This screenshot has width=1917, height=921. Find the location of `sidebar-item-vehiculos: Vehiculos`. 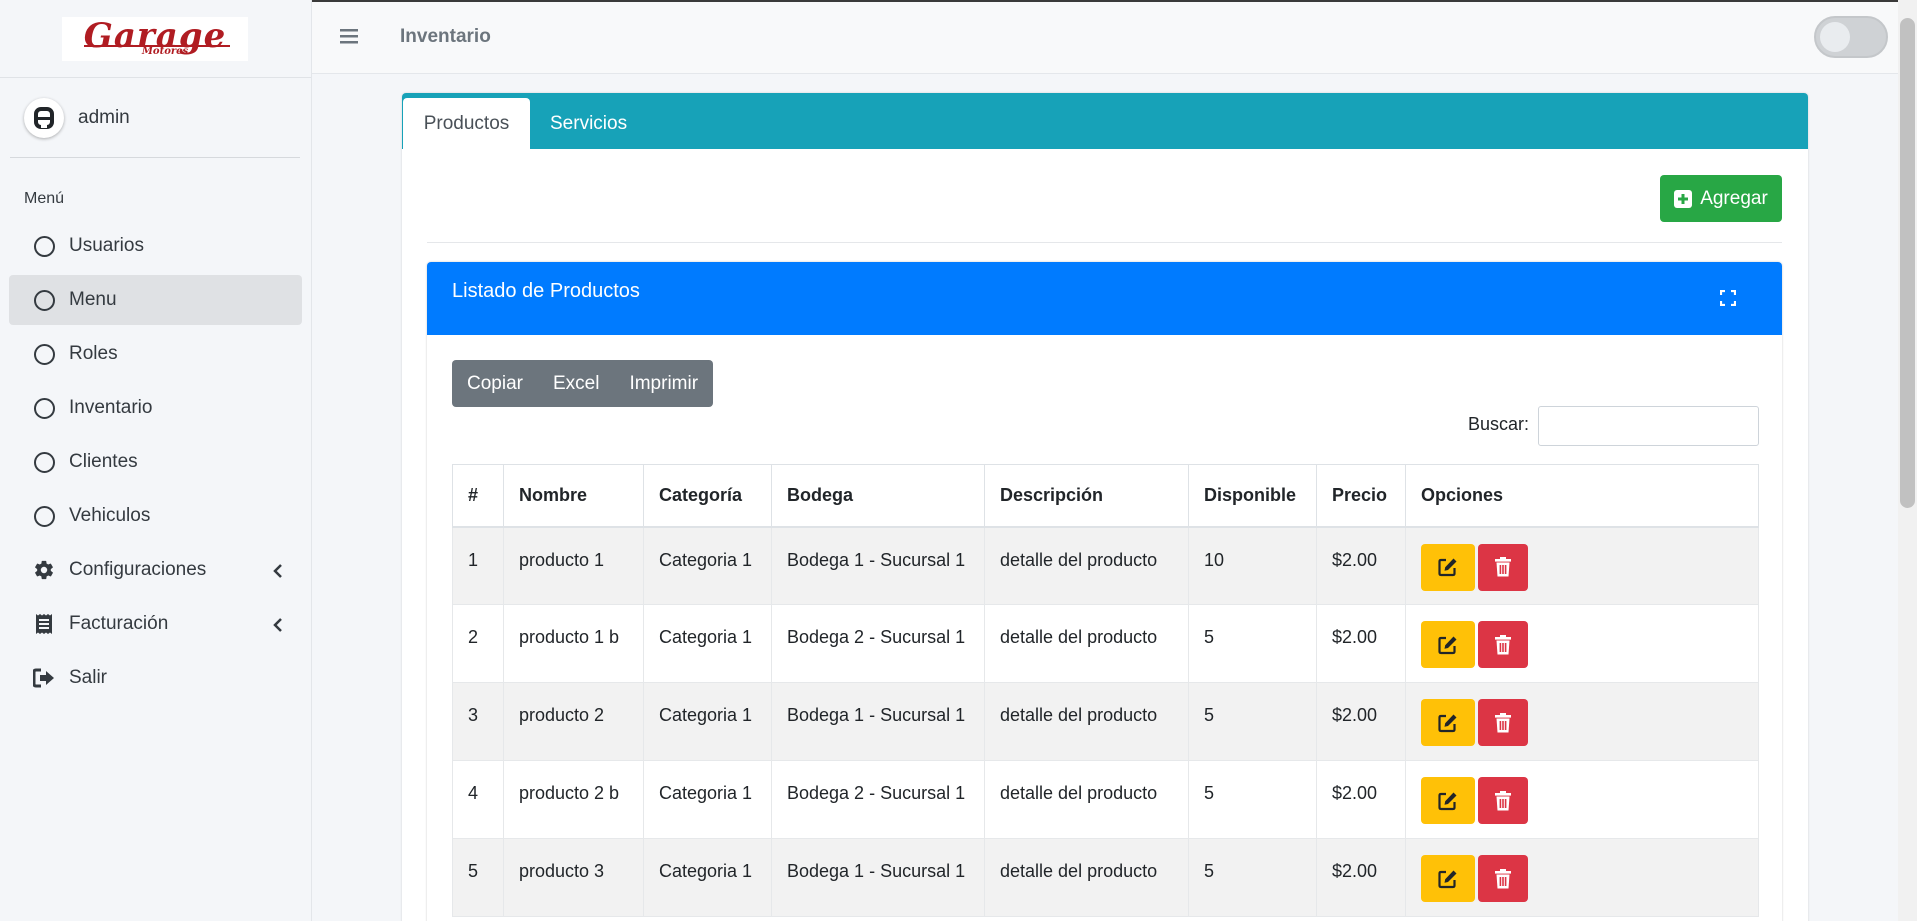

sidebar-item-vehiculos: Vehiculos is located at coordinates (155, 516).